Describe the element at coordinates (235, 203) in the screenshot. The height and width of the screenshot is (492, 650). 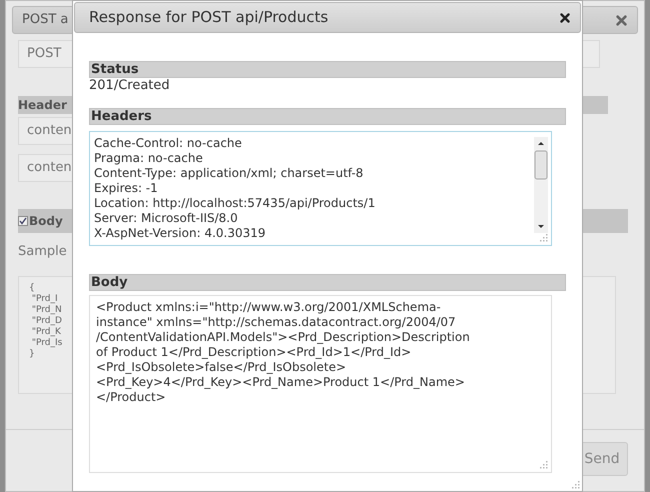
I see `header-line: Location: http://localhost:57435/api/Products/1` at that location.